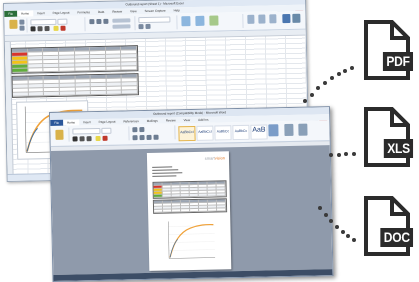 The image size is (419, 282). I want to click on alignment-group, so click(111, 24).